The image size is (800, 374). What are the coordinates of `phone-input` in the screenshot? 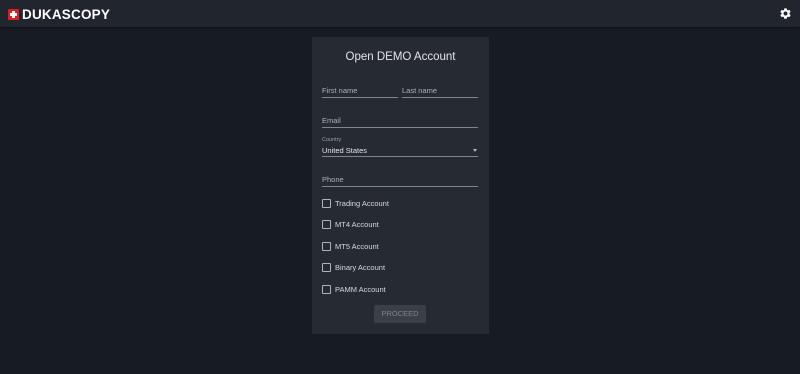 It's located at (400, 179).